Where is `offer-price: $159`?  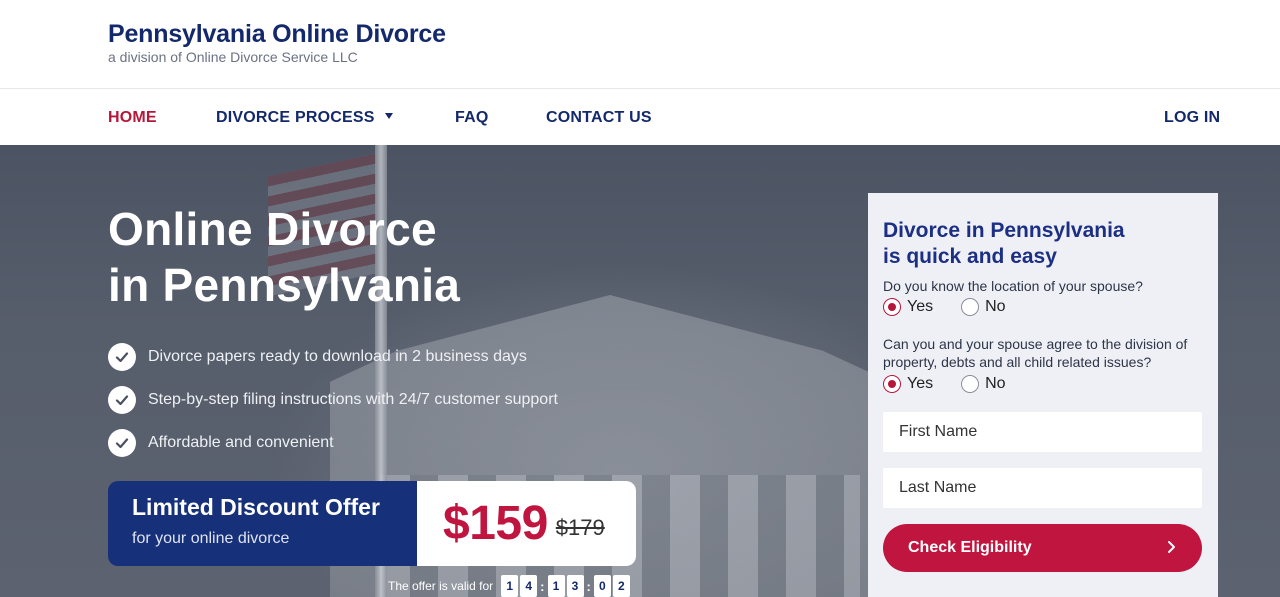 offer-price: $159 is located at coordinates (495, 523).